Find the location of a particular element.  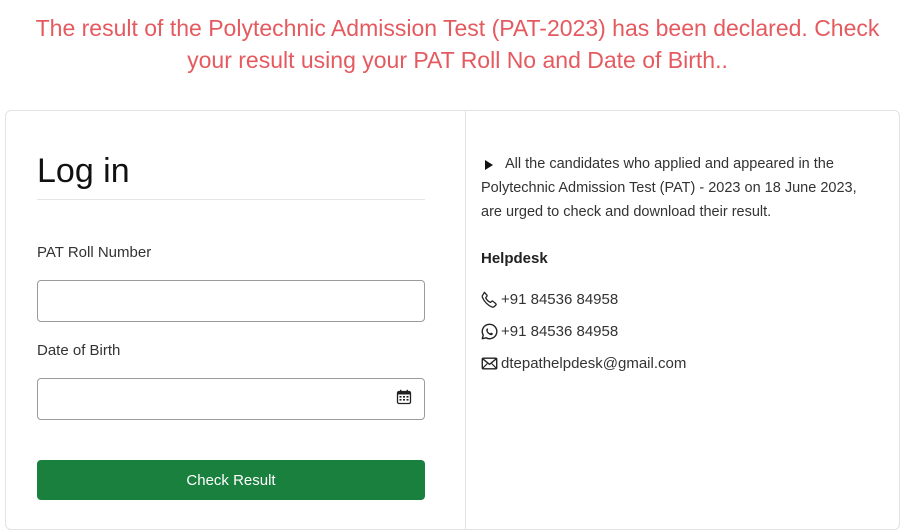

whatsapp-icon is located at coordinates (489, 331).